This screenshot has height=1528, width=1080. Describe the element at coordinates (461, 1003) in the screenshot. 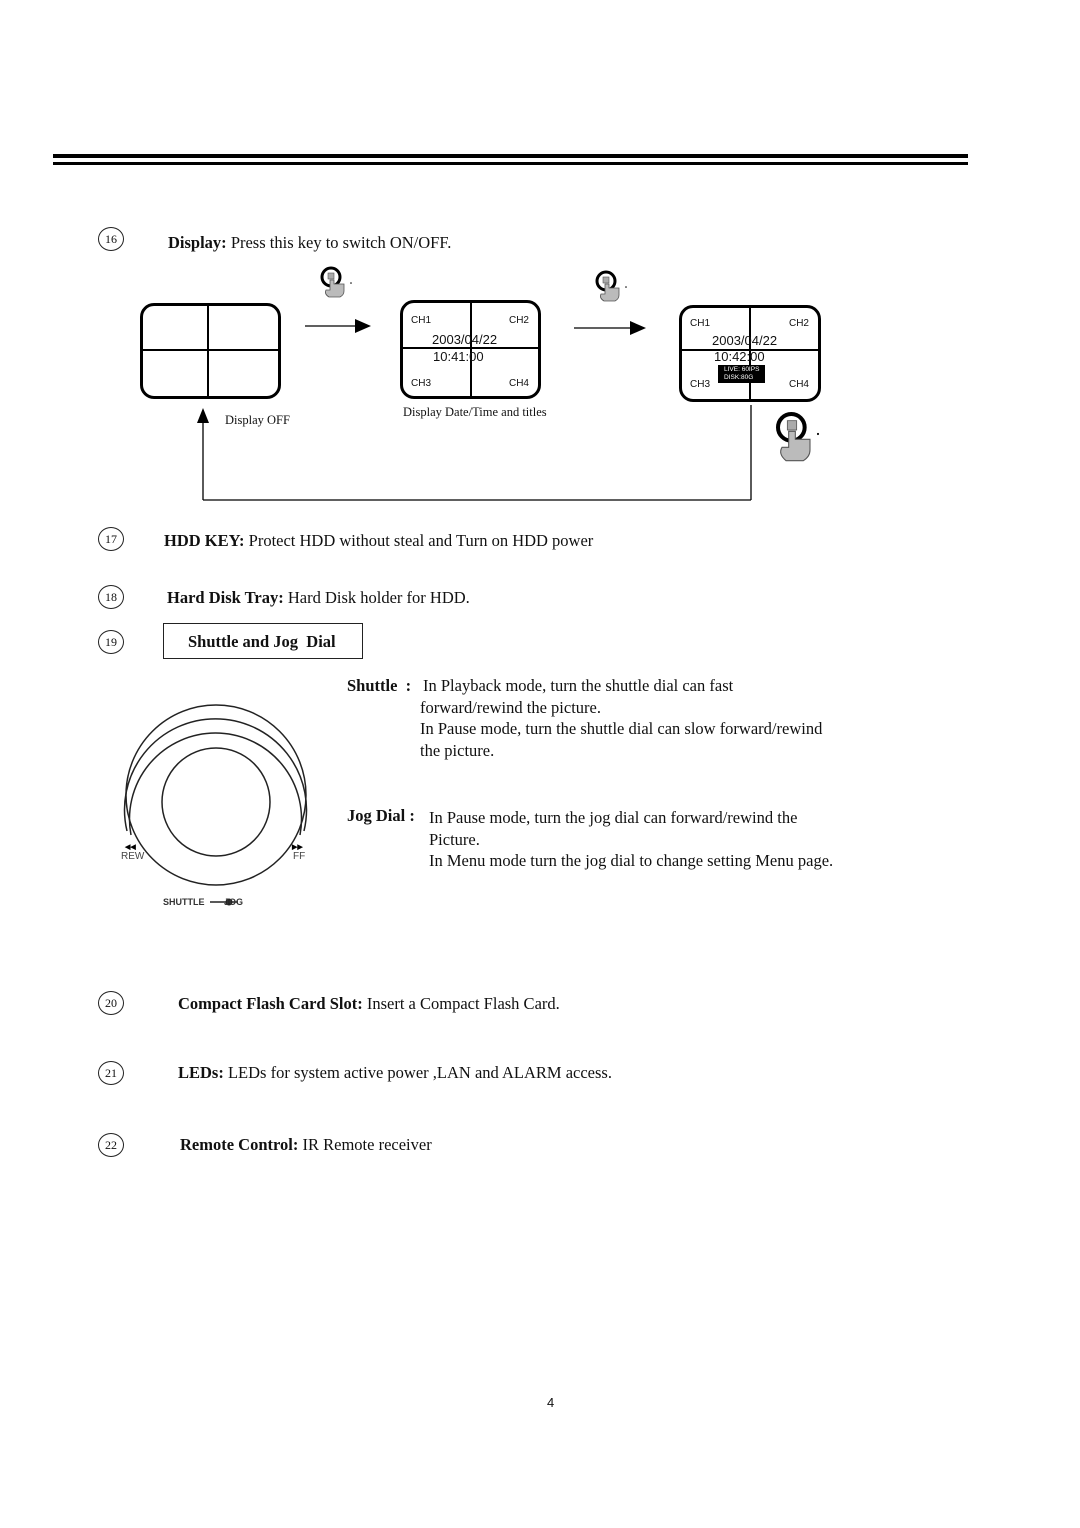

I see `item-20-desc: Insert a Compact Flash Card.` at that location.